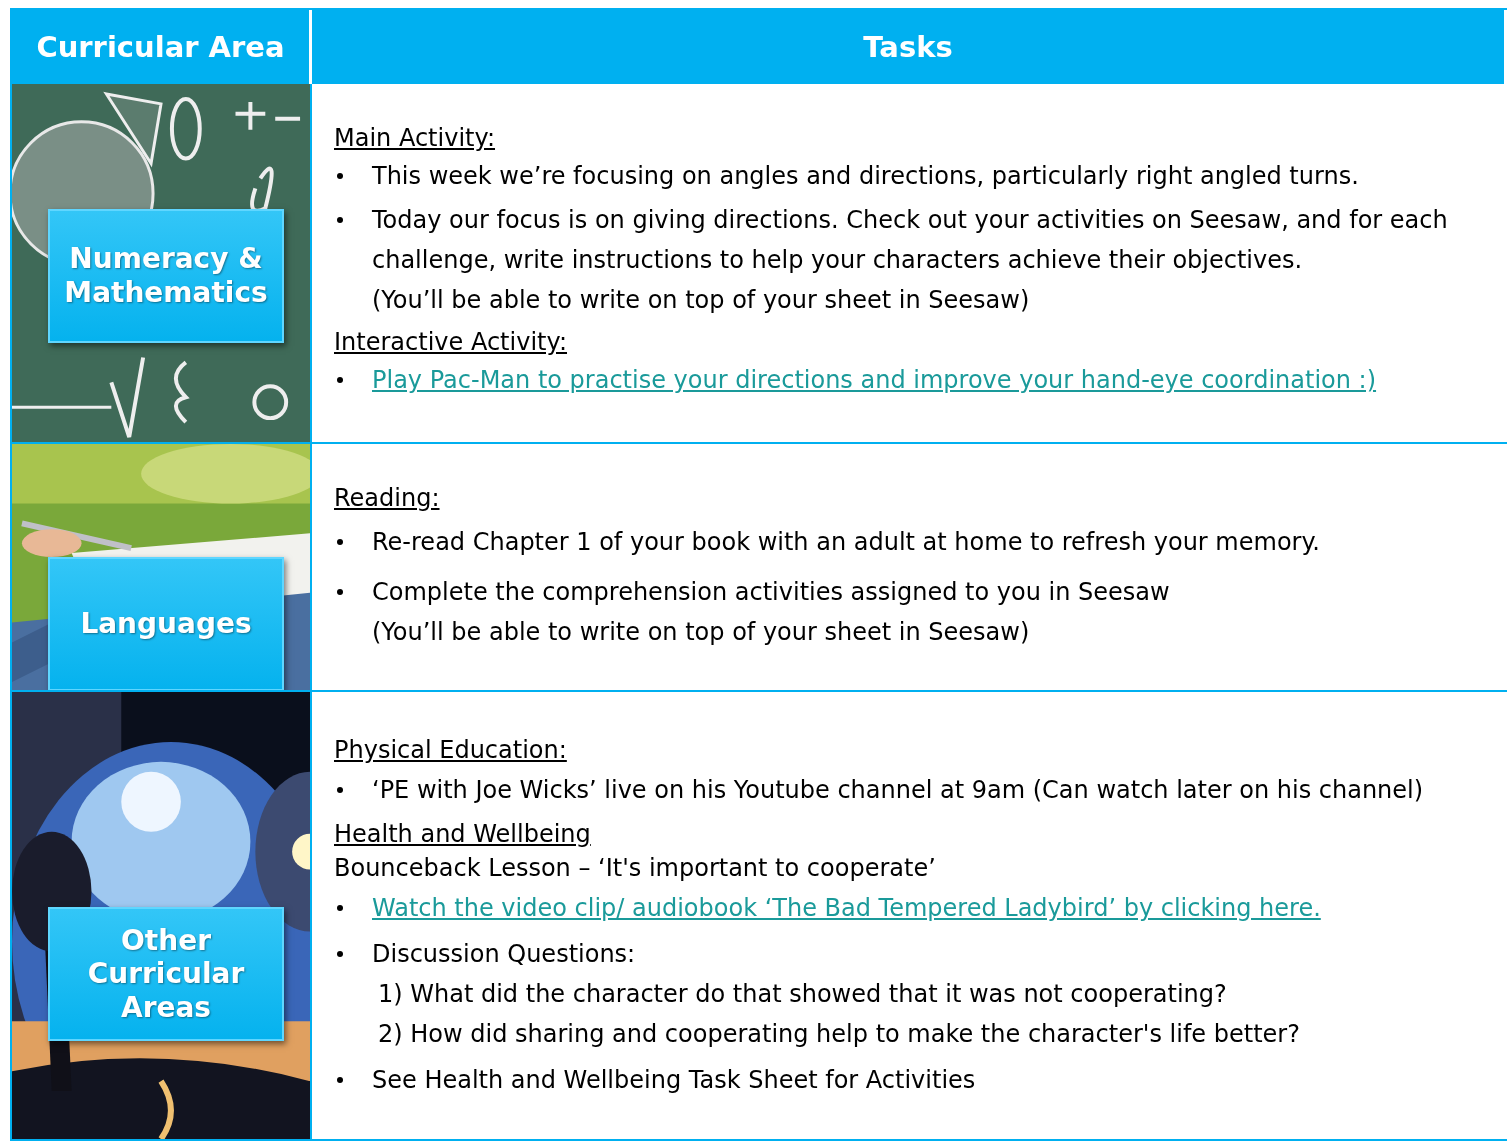 Image resolution: width=1507 pixels, height=1141 pixels. What do you see at coordinates (166, 276) in the screenshot?
I see `area-label: Numeracy & Mathematics` at bounding box center [166, 276].